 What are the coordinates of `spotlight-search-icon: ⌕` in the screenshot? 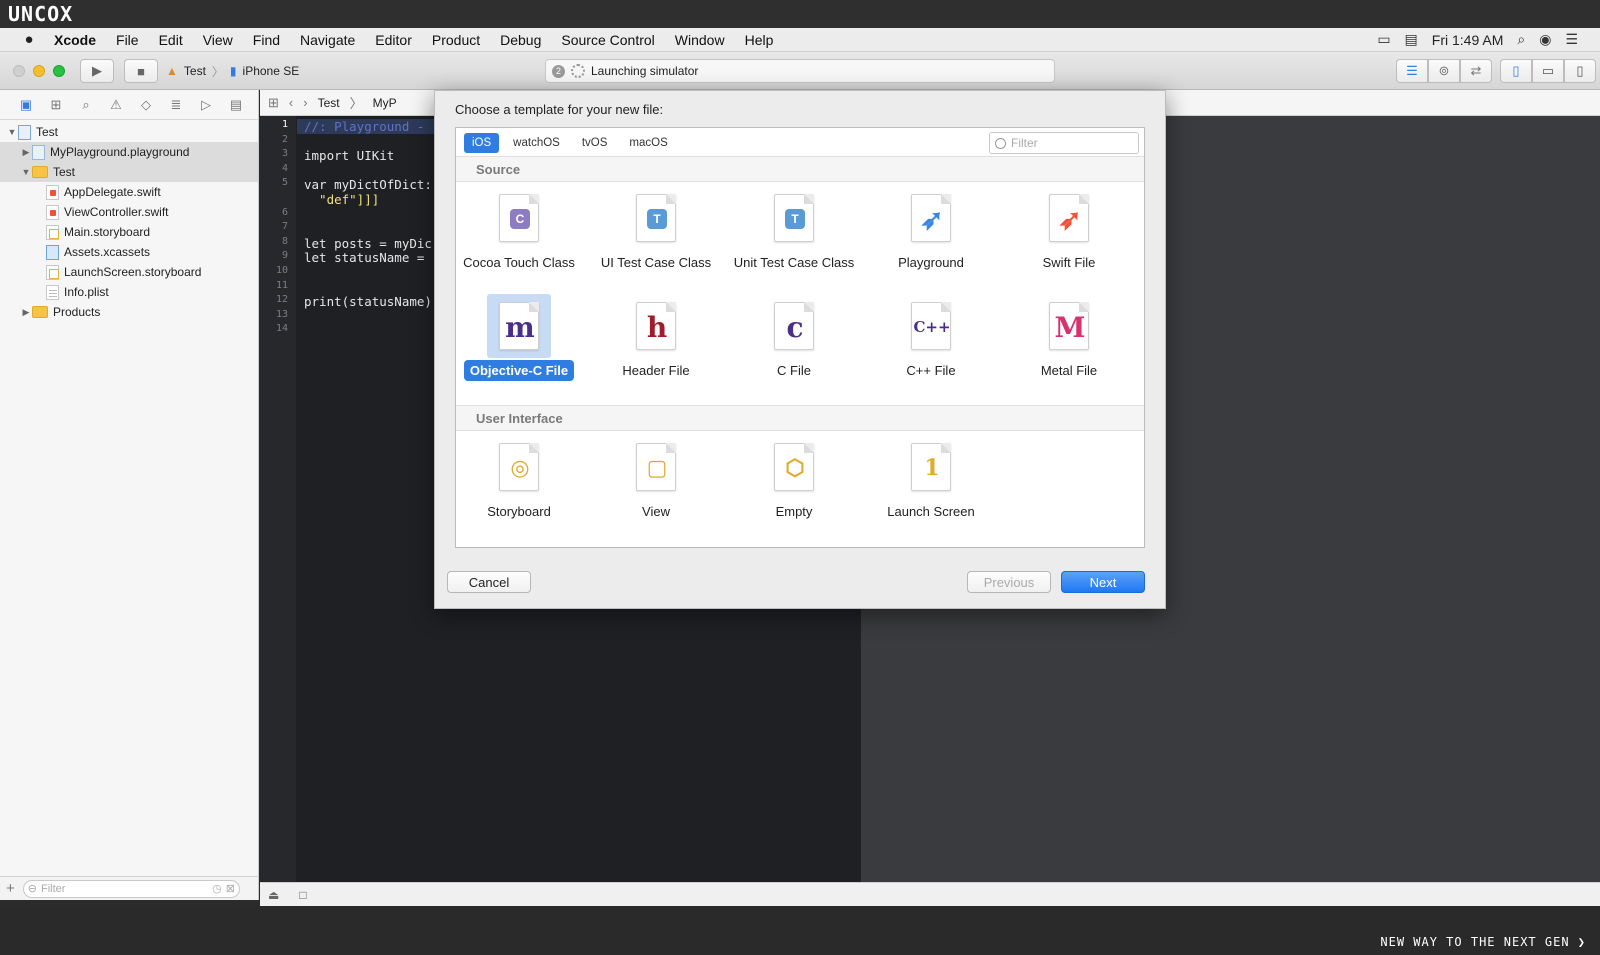 It's located at (1521, 39).